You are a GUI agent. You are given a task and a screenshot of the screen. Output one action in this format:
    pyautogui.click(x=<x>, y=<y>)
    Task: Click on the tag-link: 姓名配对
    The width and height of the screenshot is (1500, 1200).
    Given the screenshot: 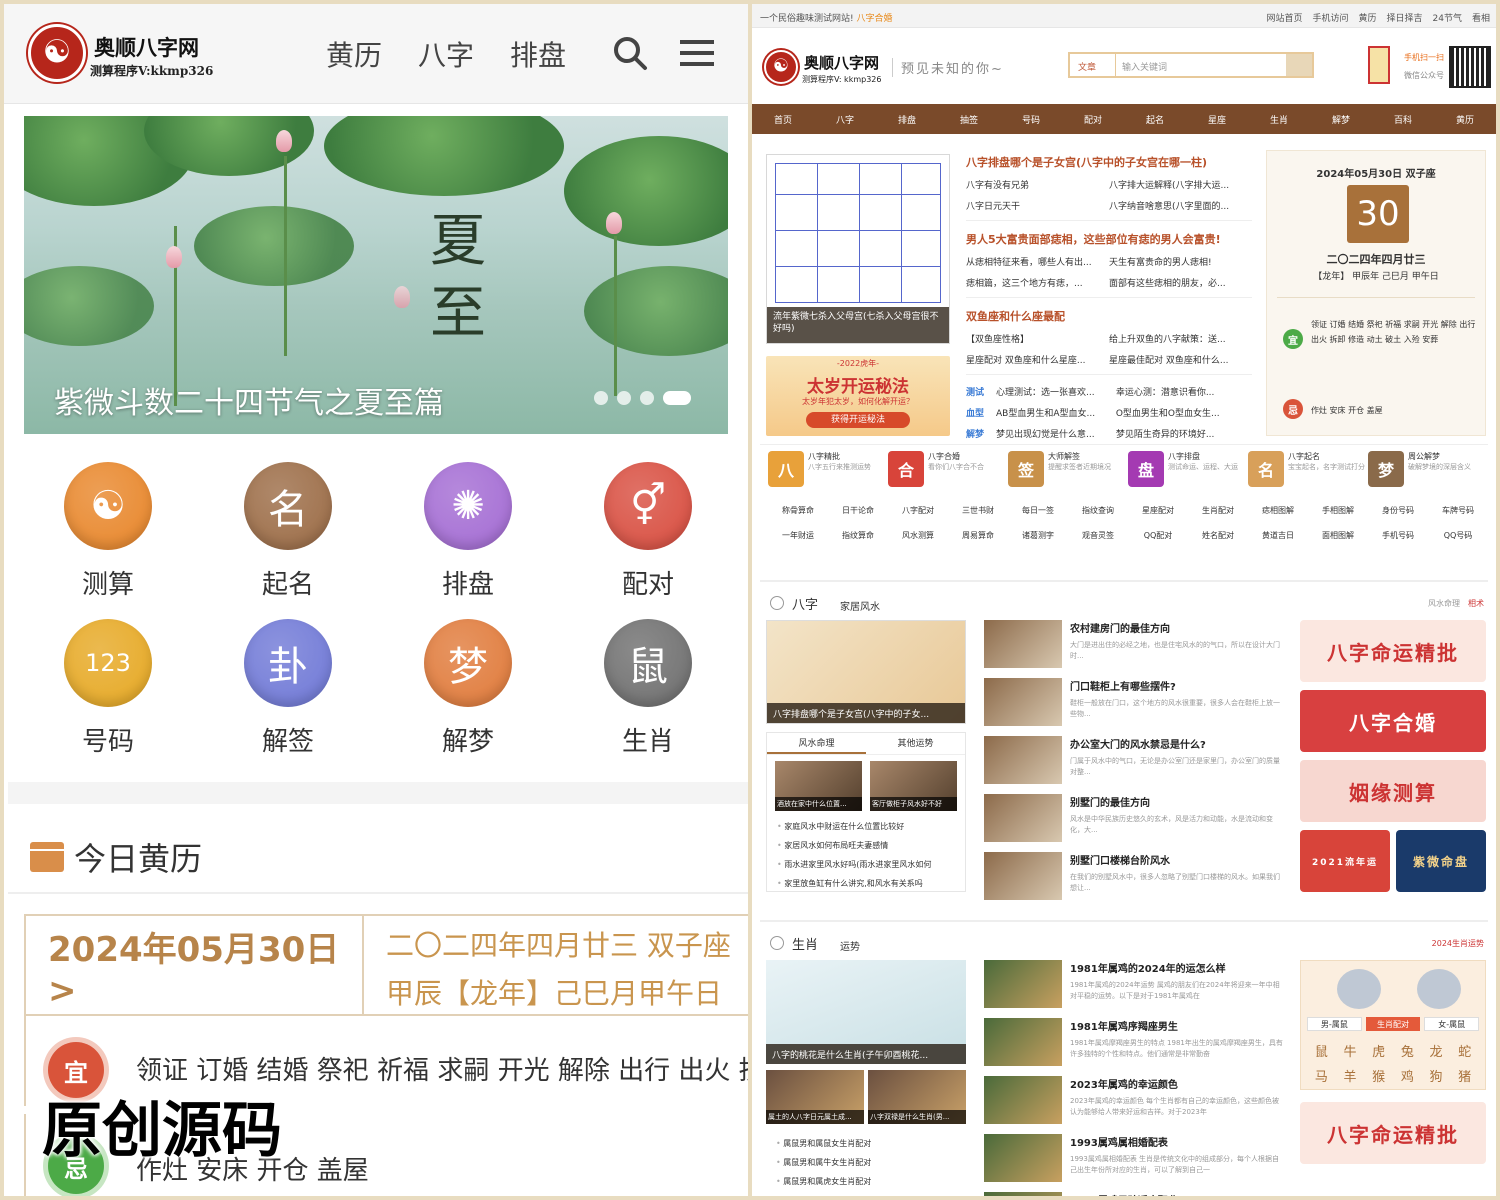 What is the action you would take?
    pyautogui.click(x=1218, y=535)
    